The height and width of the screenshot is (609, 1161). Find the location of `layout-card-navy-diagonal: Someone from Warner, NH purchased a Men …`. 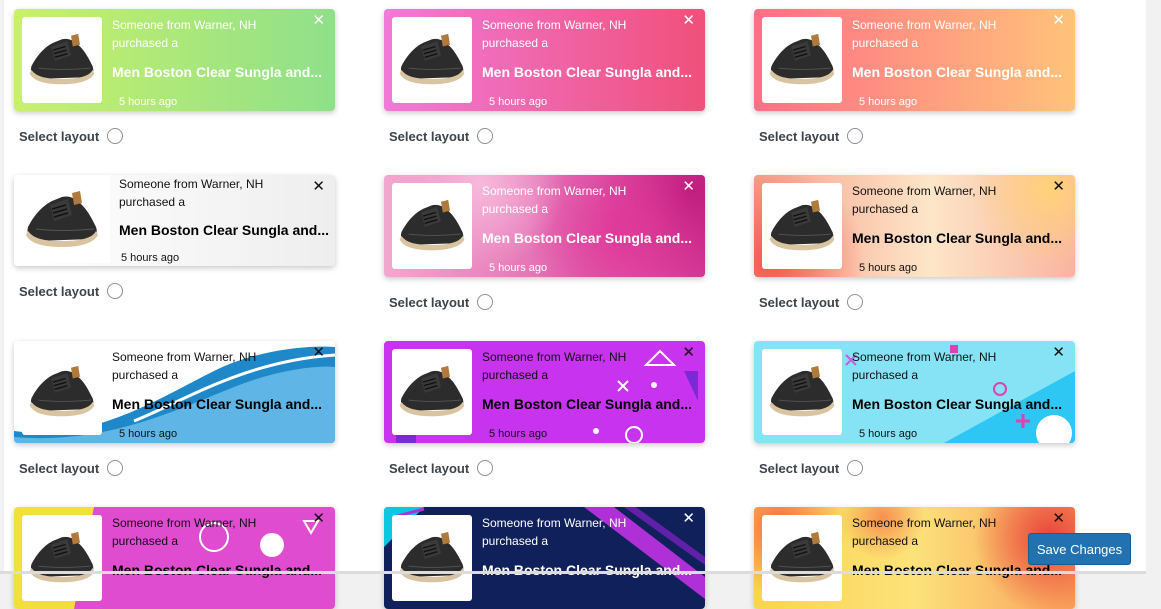

layout-card-navy-diagonal: Someone from Warner, NH purchased a Men … is located at coordinates (544, 558).